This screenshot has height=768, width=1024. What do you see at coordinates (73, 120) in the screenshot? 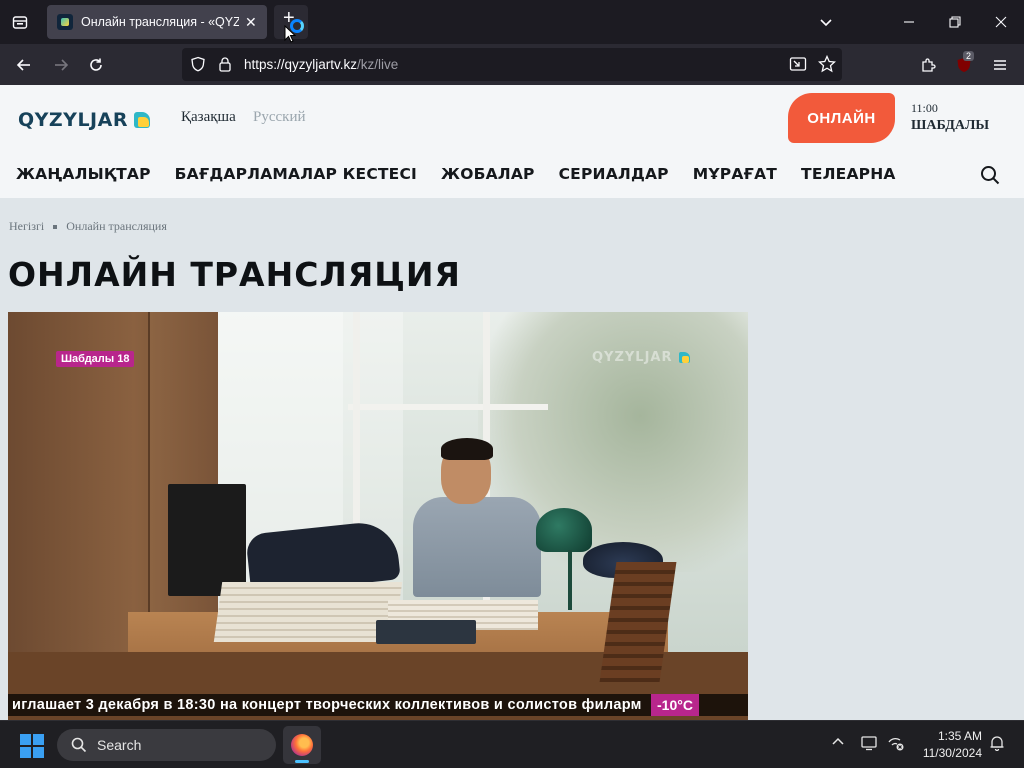
I see `logo-text: QYZYLJAR` at bounding box center [73, 120].